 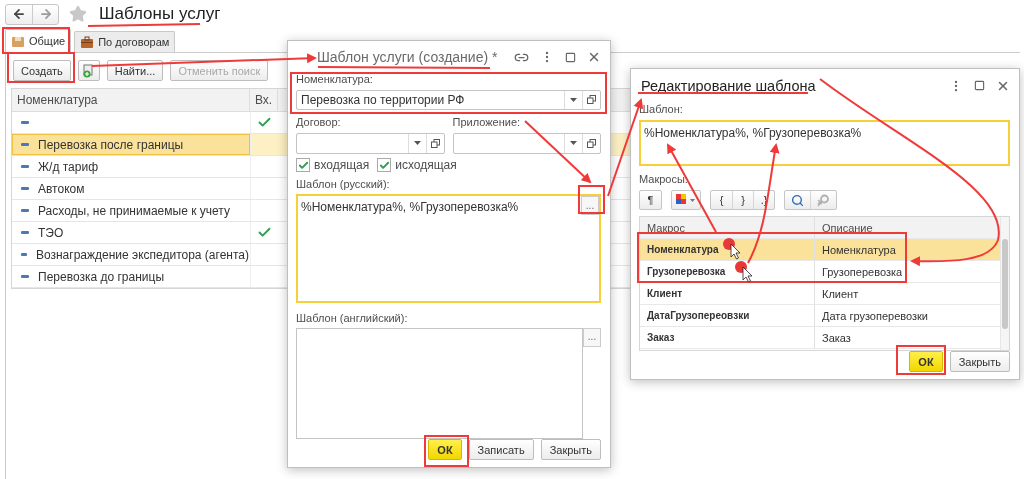 I want to click on macro-cell: Заказ, so click(x=727, y=338).